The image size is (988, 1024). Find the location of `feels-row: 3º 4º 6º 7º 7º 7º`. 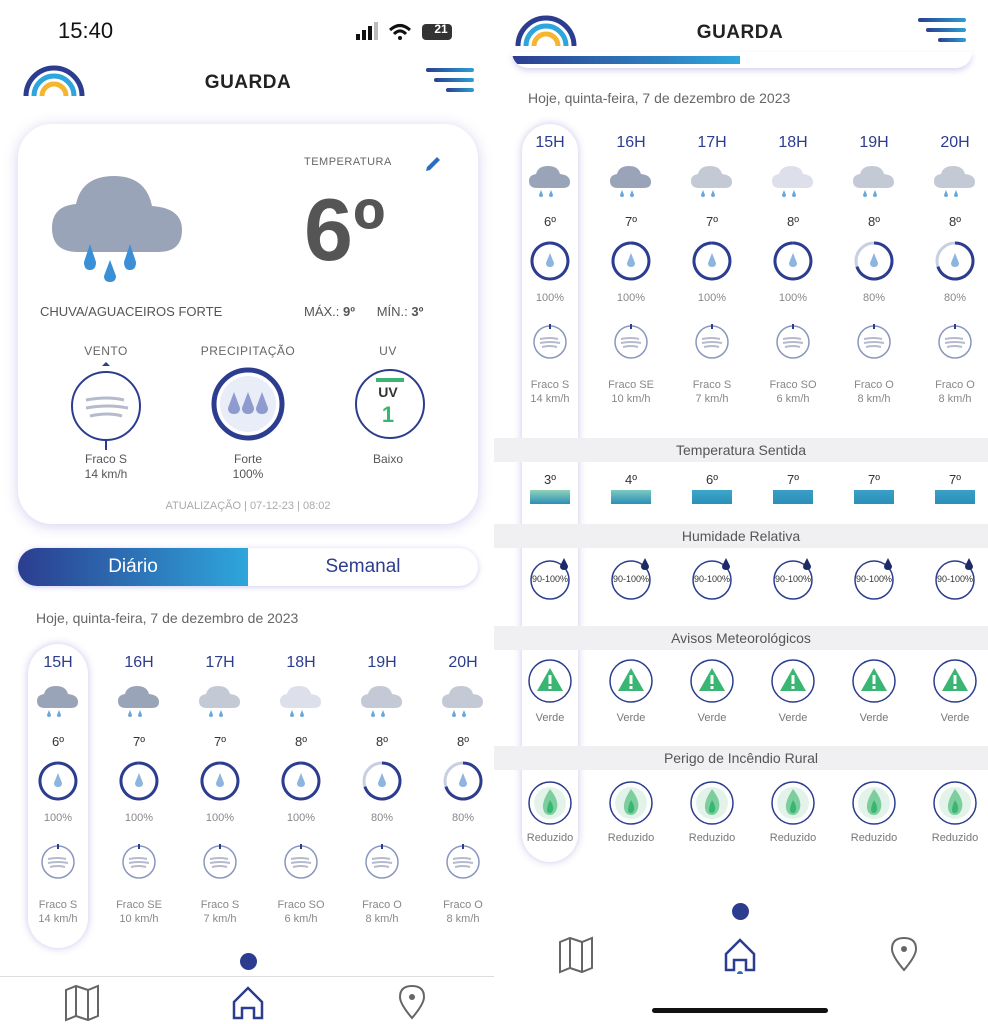

feels-row: 3º 4º 6º 7º 7º 7º is located at coordinates (749, 493).